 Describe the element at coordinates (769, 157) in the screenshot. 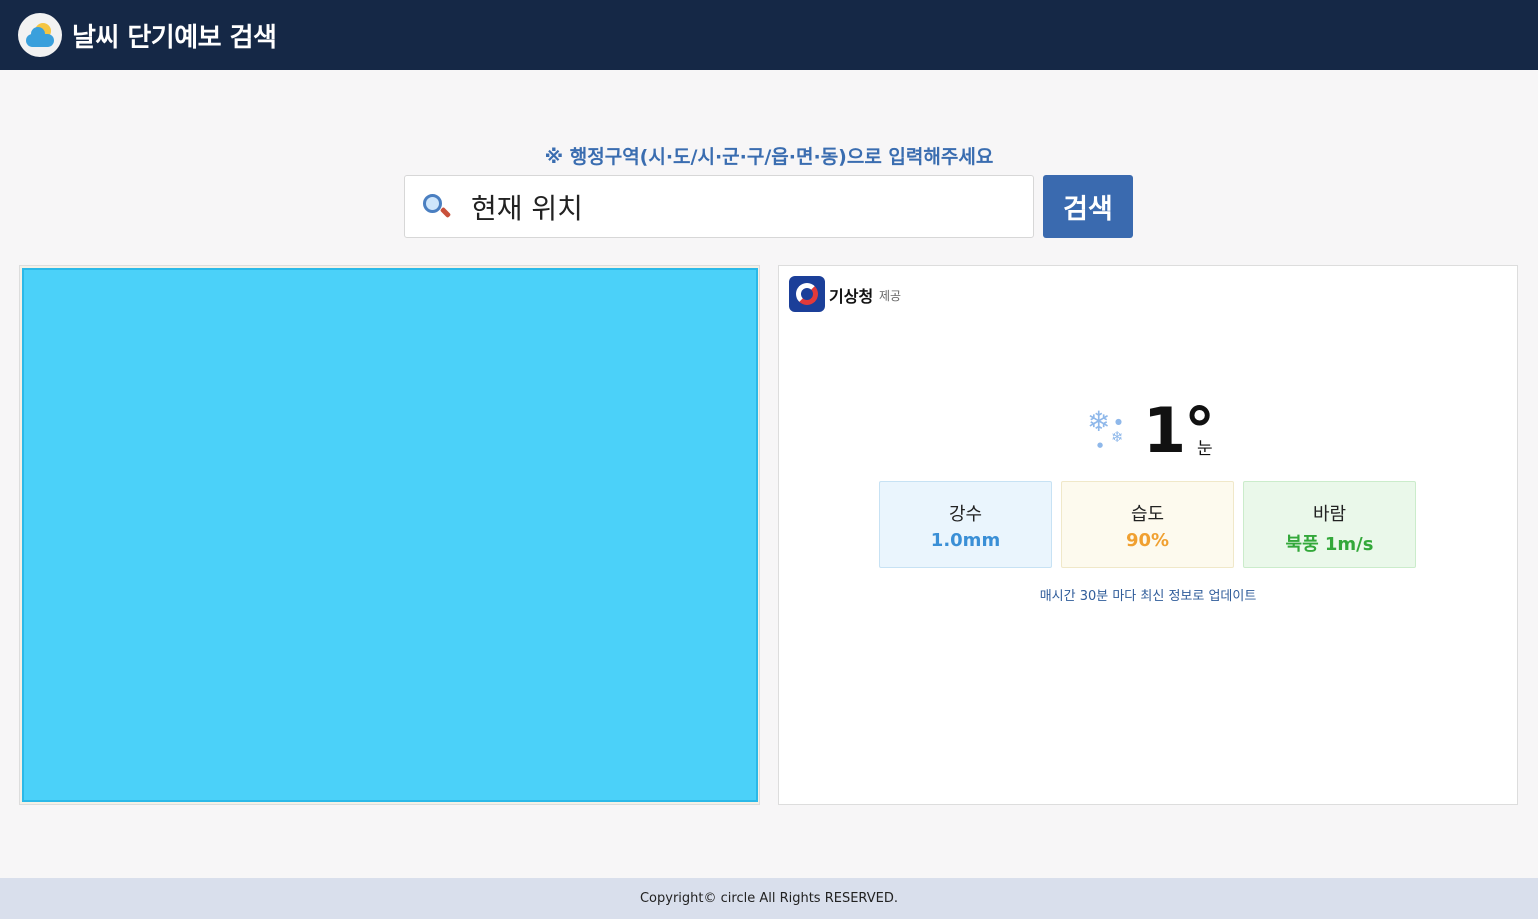

I see `search-hint: ※ 행정구역(시·도/시·군·구/읍·면·동)으로 입력해주세요` at that location.